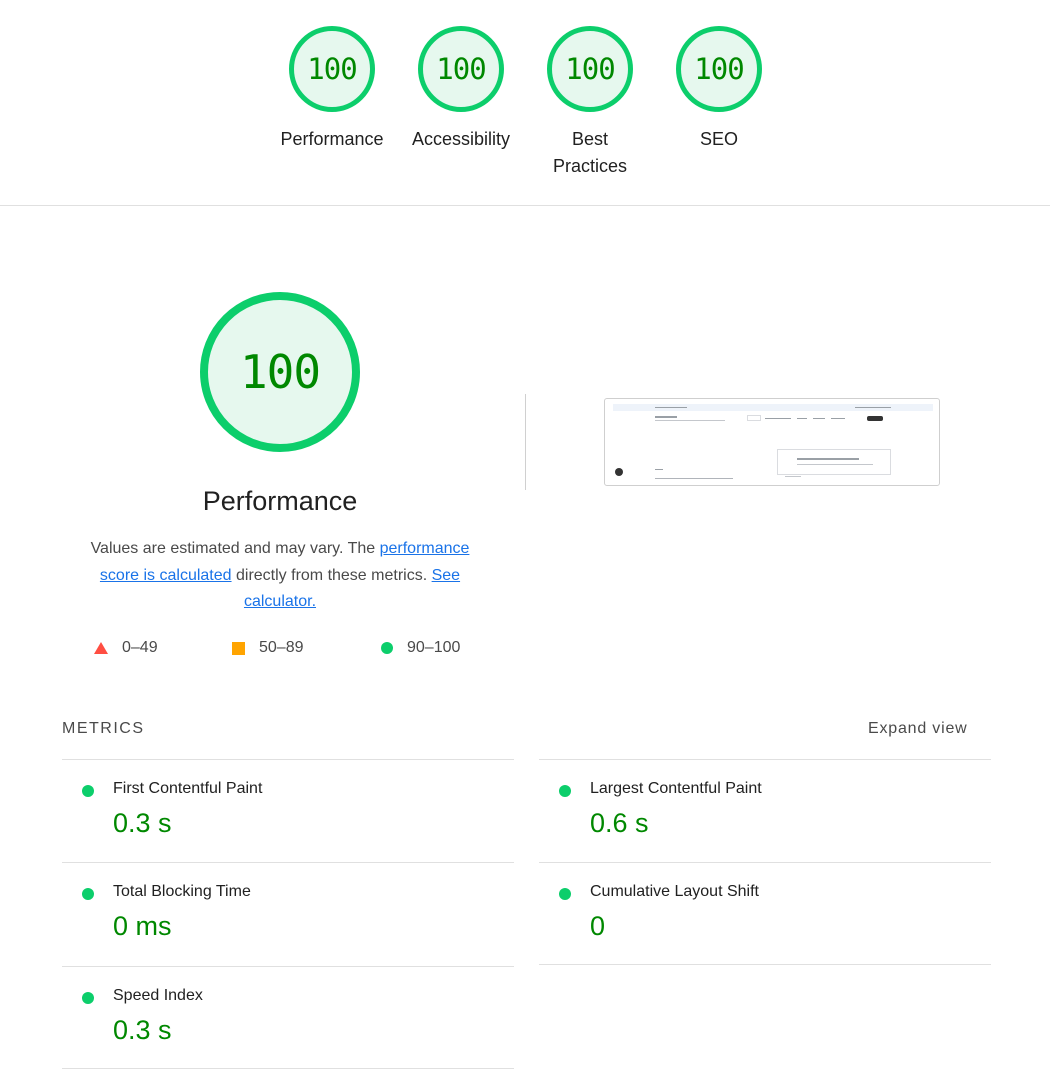 The height and width of the screenshot is (1072, 1050). I want to click on metric-value: 0.6 s, so click(619, 823).